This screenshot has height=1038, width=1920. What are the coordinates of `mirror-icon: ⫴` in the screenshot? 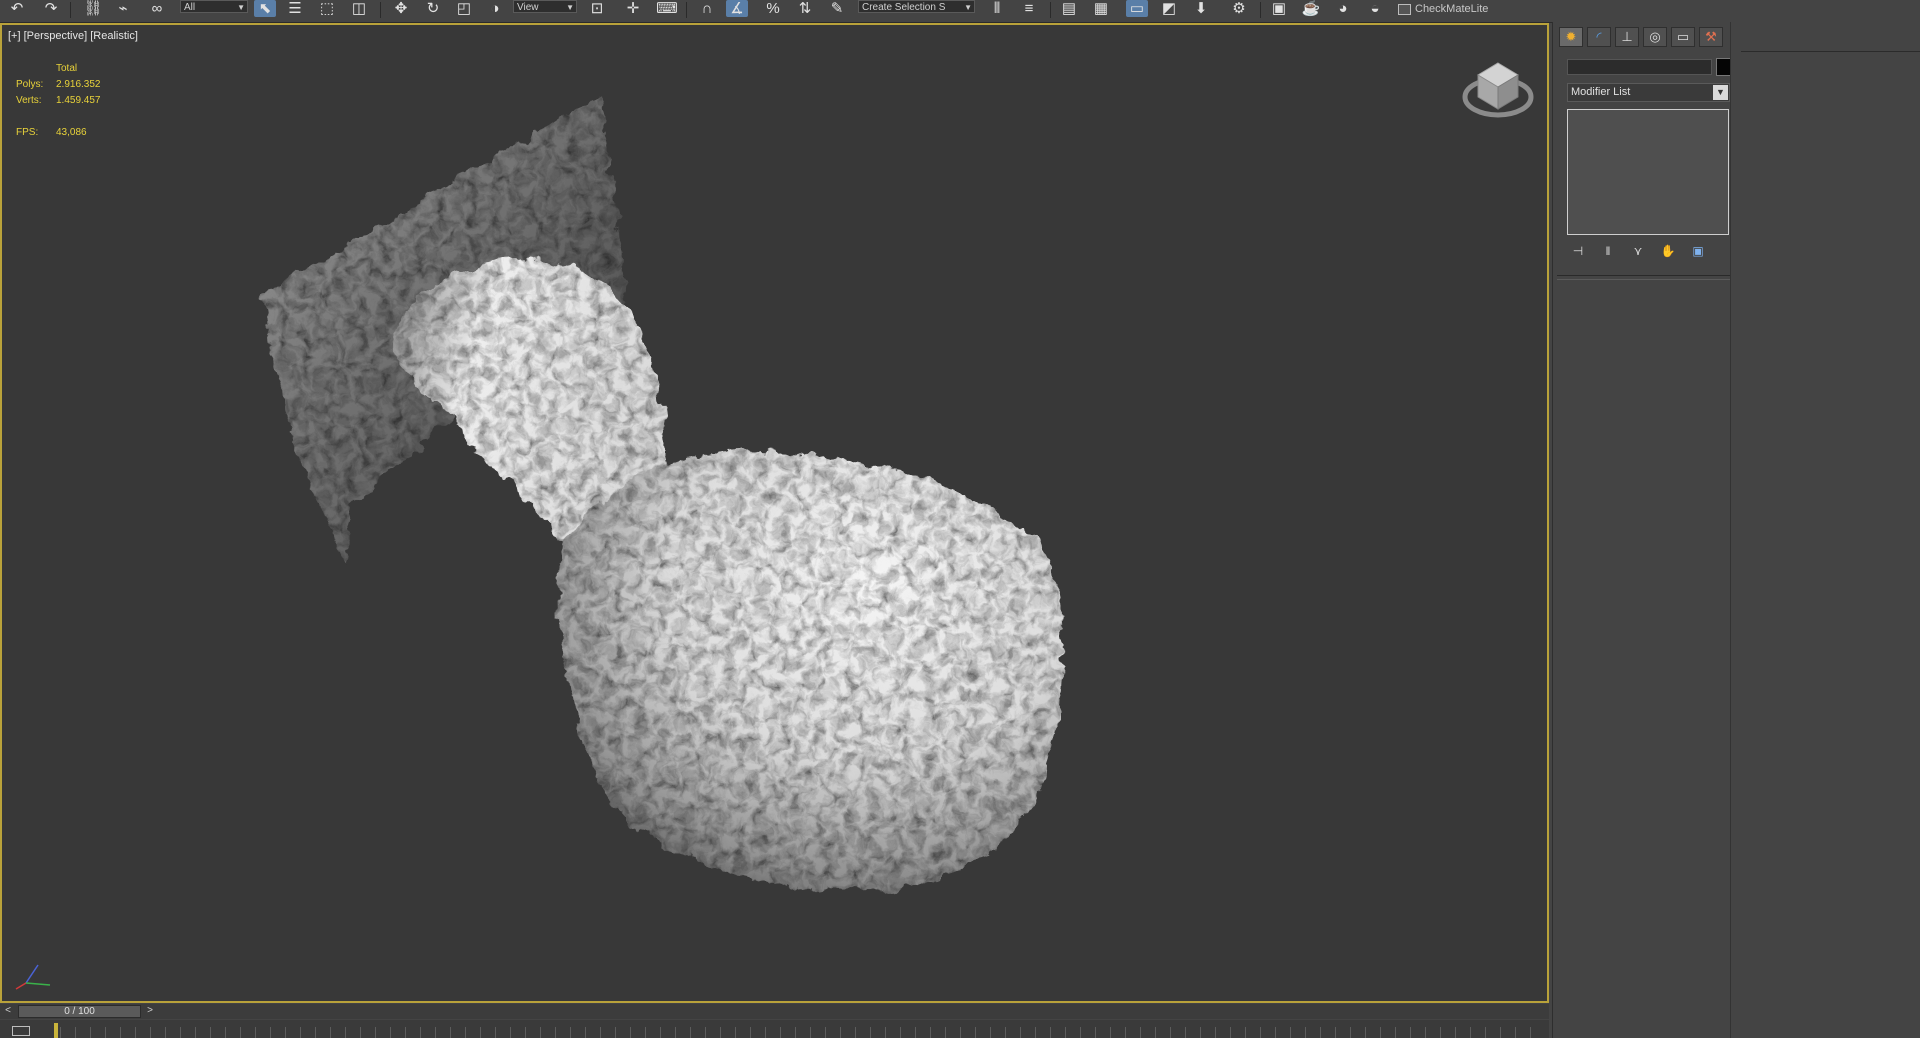 It's located at (997, 8).